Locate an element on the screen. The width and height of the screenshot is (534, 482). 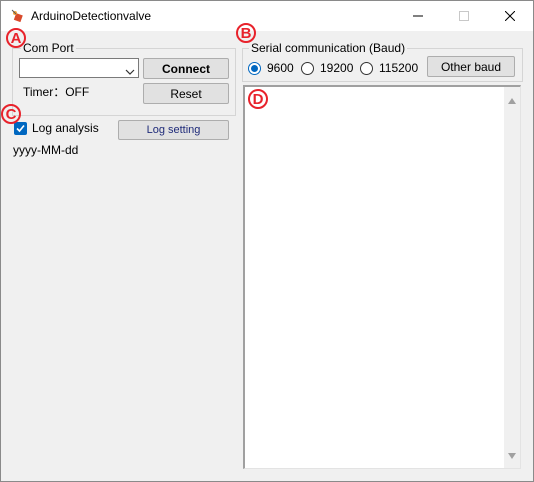
close-icon is located at coordinates (510, 16).